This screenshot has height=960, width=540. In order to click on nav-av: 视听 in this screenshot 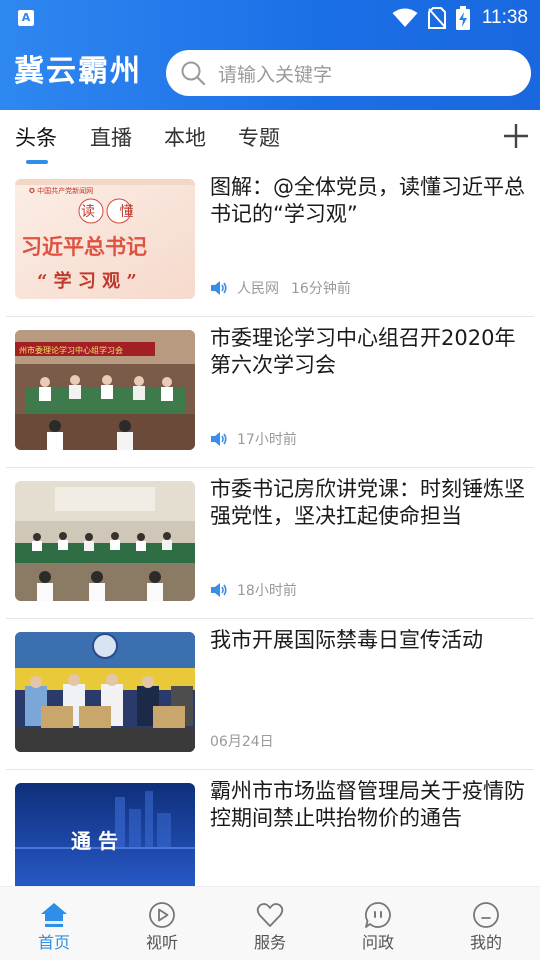, I will do `click(162, 923)`.